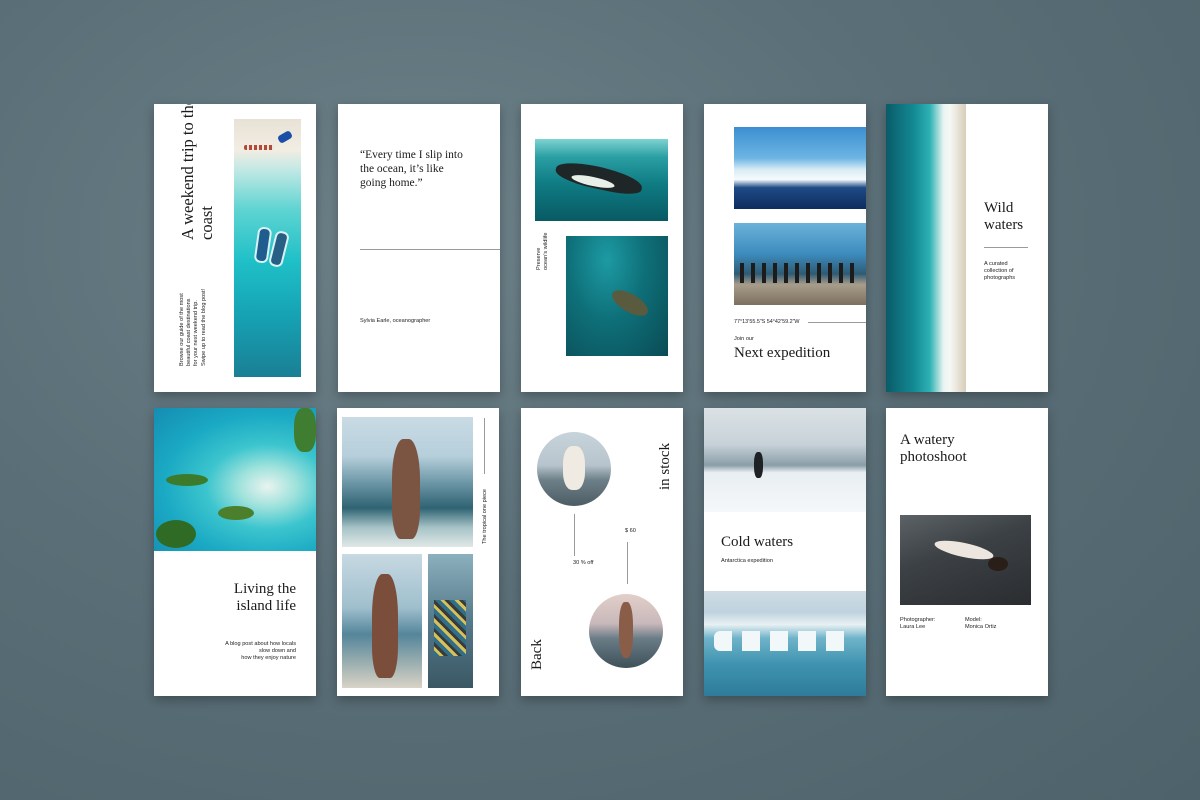  I want to click on model-standing-circle-photo, so click(626, 631).